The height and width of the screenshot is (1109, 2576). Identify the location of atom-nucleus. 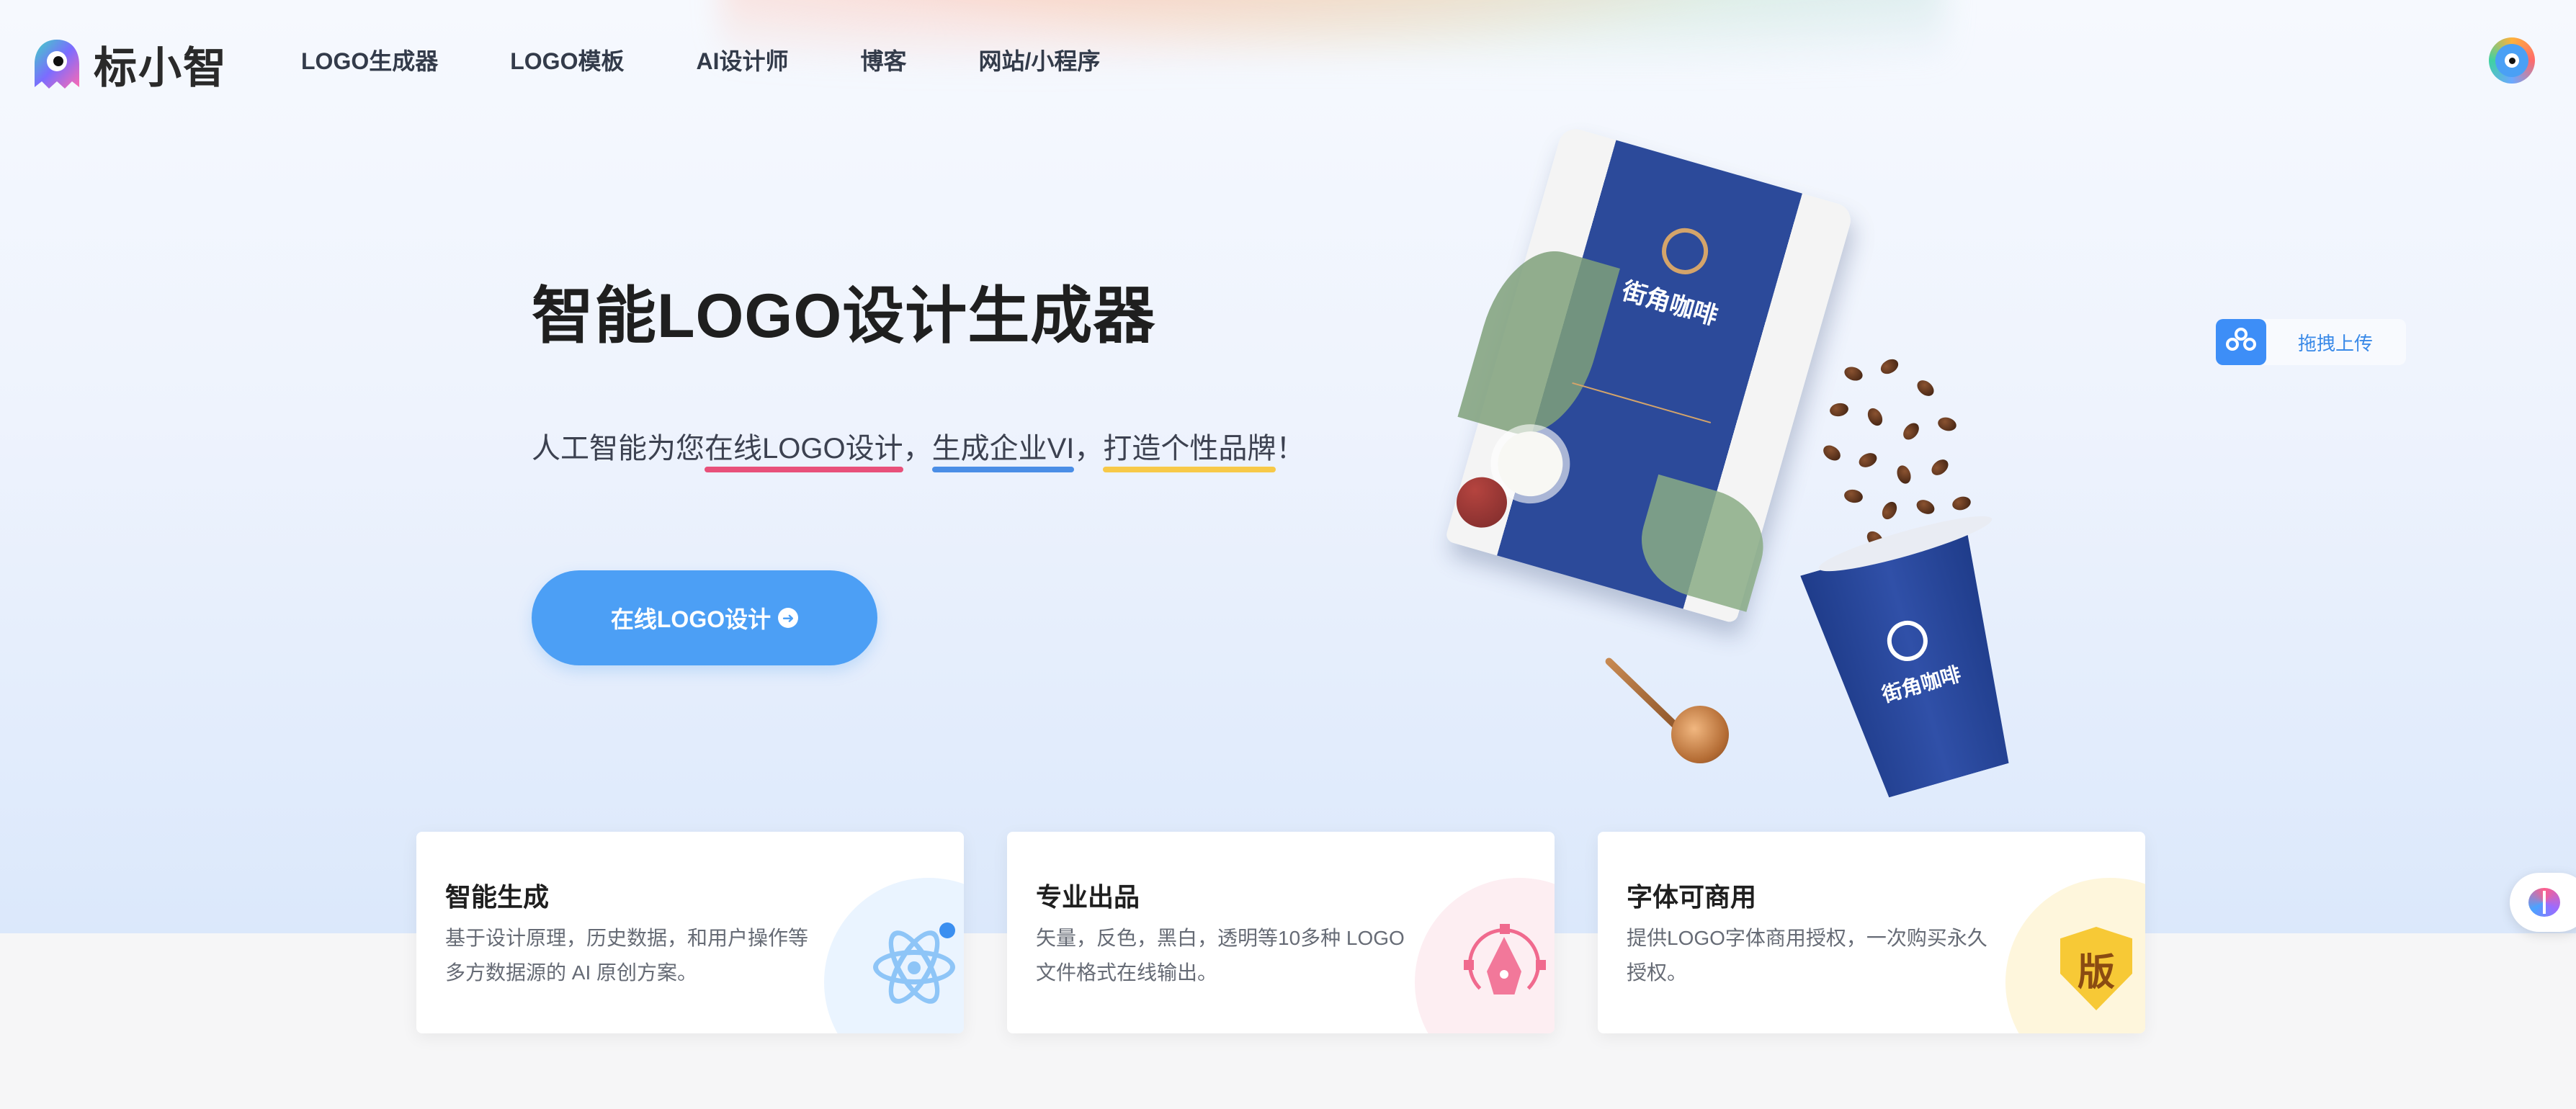
(914, 968).